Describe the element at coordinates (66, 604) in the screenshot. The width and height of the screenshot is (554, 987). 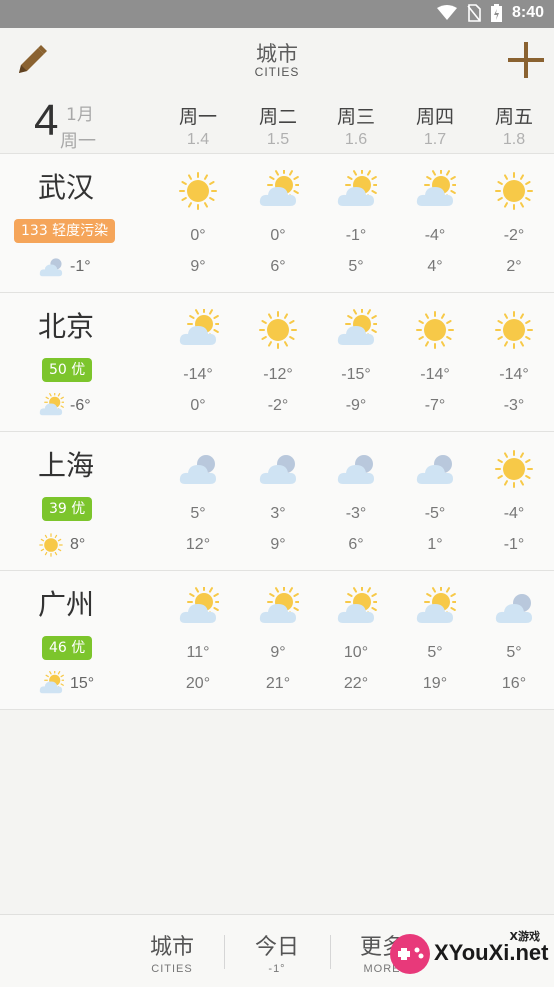
I see `city-name: 广州` at that location.